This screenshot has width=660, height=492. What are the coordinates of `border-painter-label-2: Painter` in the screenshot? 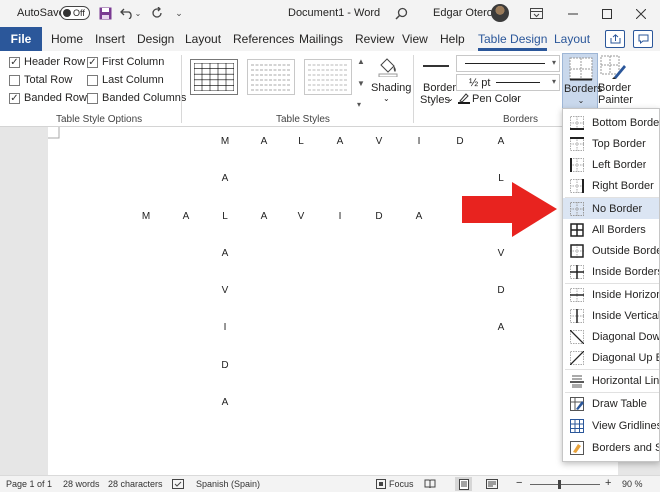 It's located at (615, 100).